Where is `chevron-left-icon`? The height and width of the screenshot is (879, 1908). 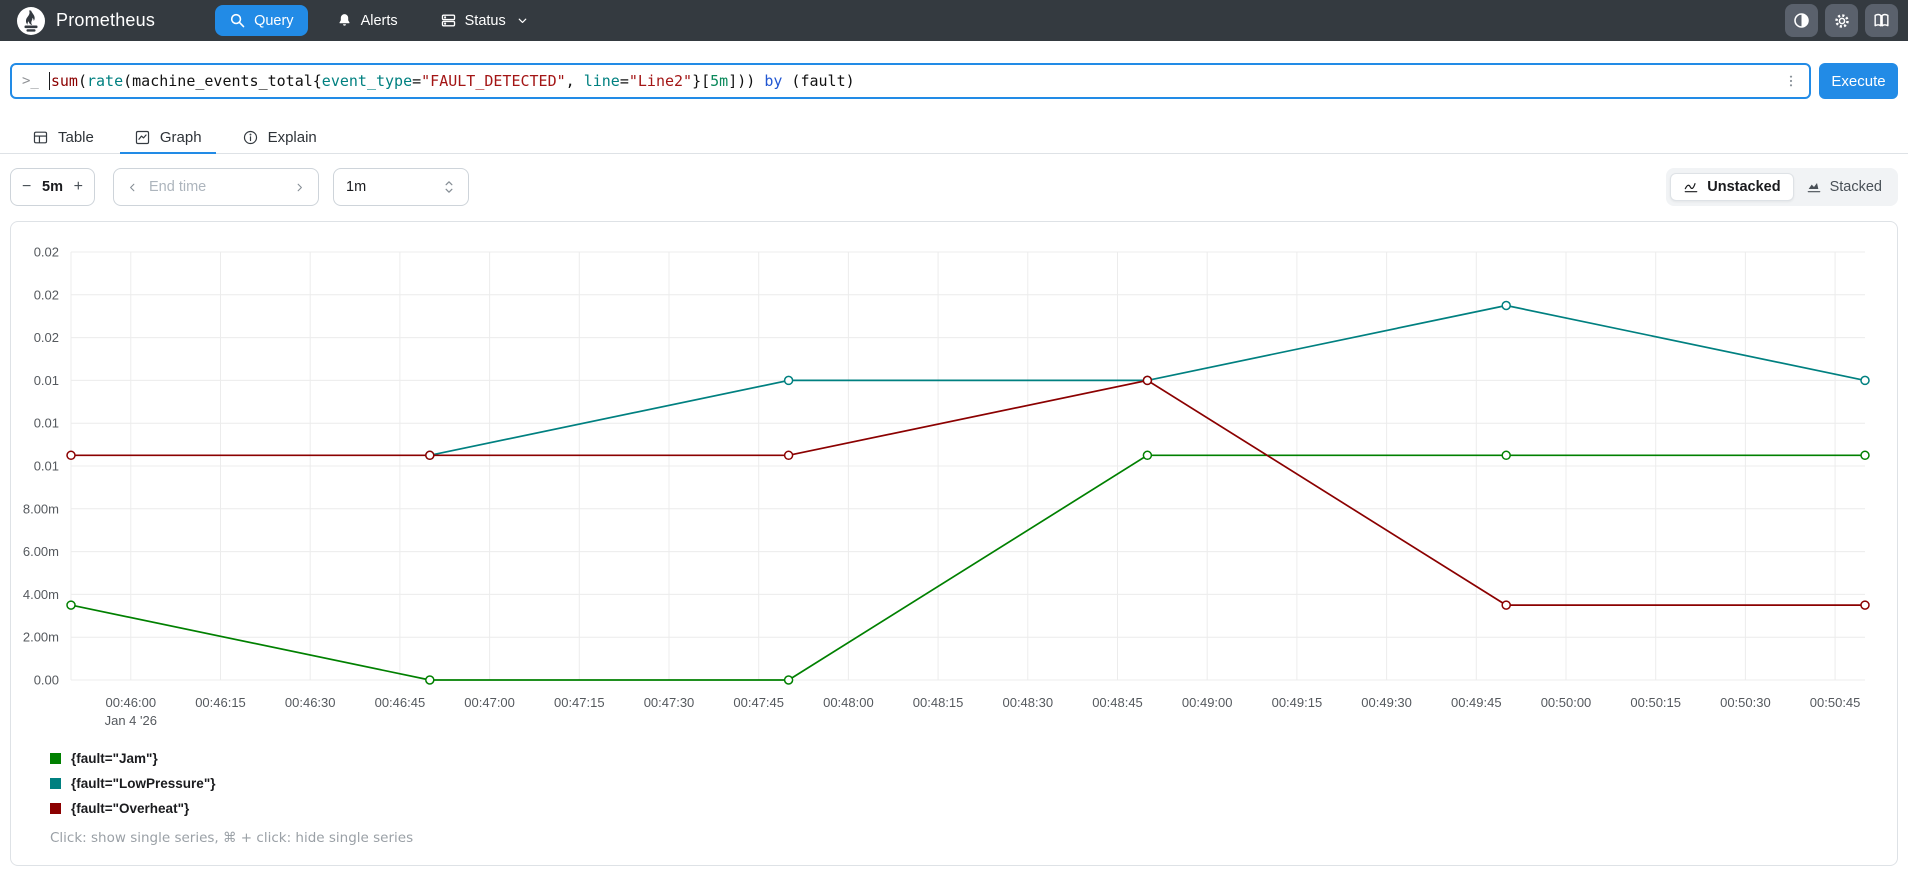 chevron-left-icon is located at coordinates (132, 187).